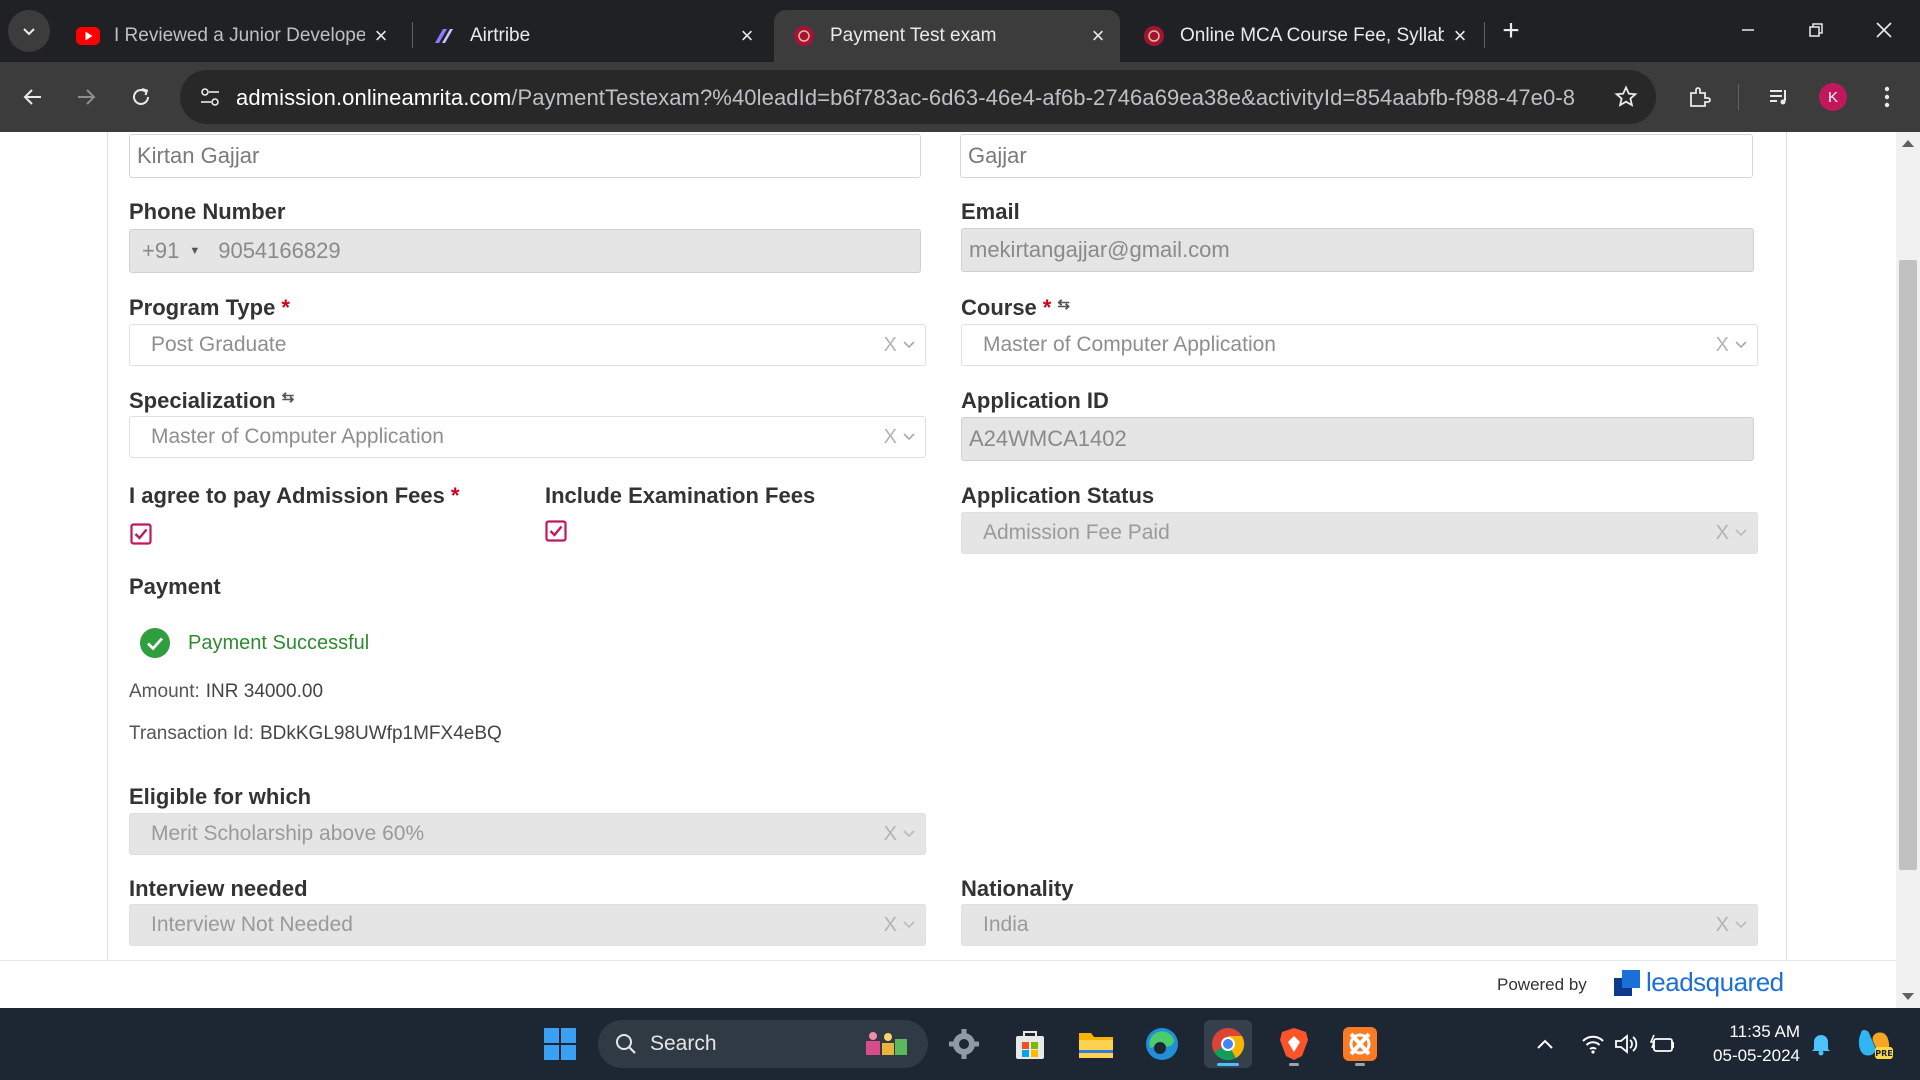 The height and width of the screenshot is (1080, 1920). What do you see at coordinates (1663, 1044) in the screenshot?
I see `battery-status` at bounding box center [1663, 1044].